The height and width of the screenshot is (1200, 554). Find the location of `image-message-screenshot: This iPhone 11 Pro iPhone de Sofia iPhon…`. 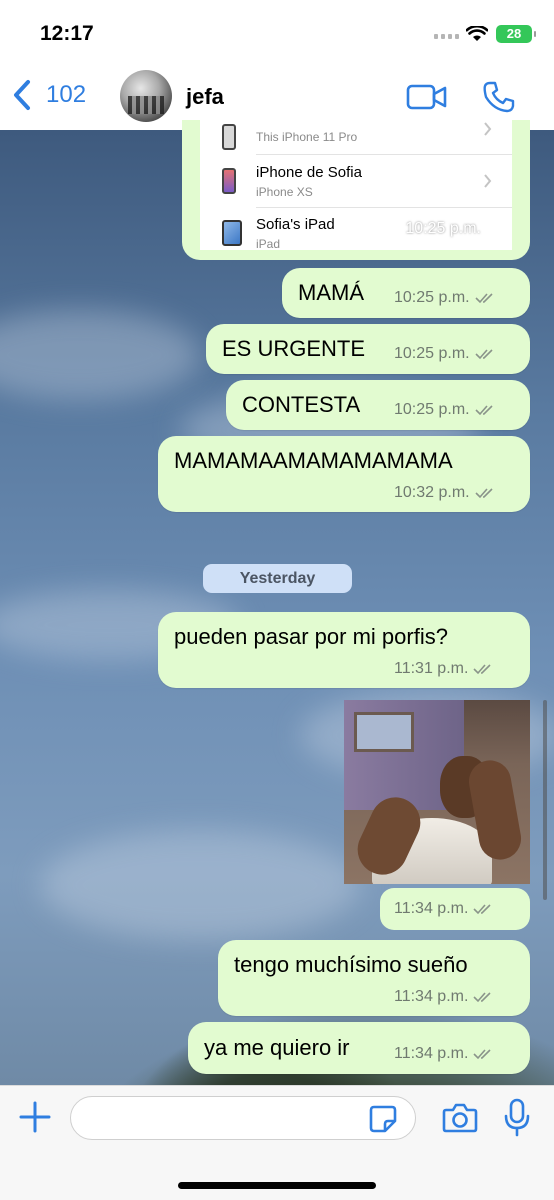

image-message-screenshot: This iPhone 11 Pro iPhone de Sofia iPhon… is located at coordinates (356, 190).